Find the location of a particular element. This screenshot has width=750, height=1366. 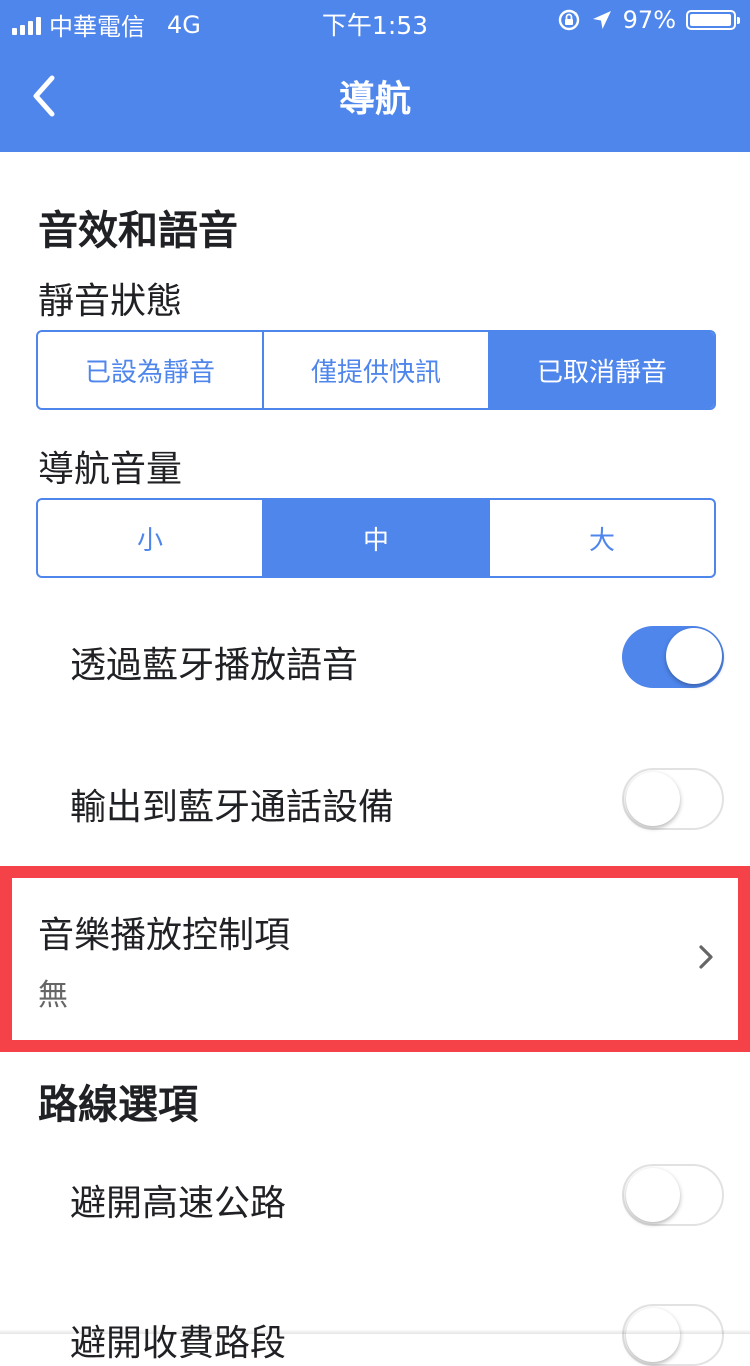

status-bar: 中華電信 4G 下午1:53 97% is located at coordinates (375, 20).